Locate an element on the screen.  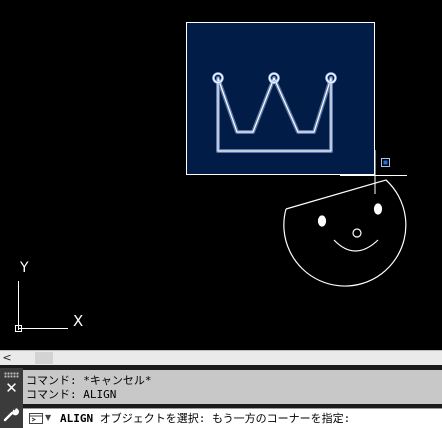
history-line: コマンド: *キャンセル* is located at coordinates (89, 380).